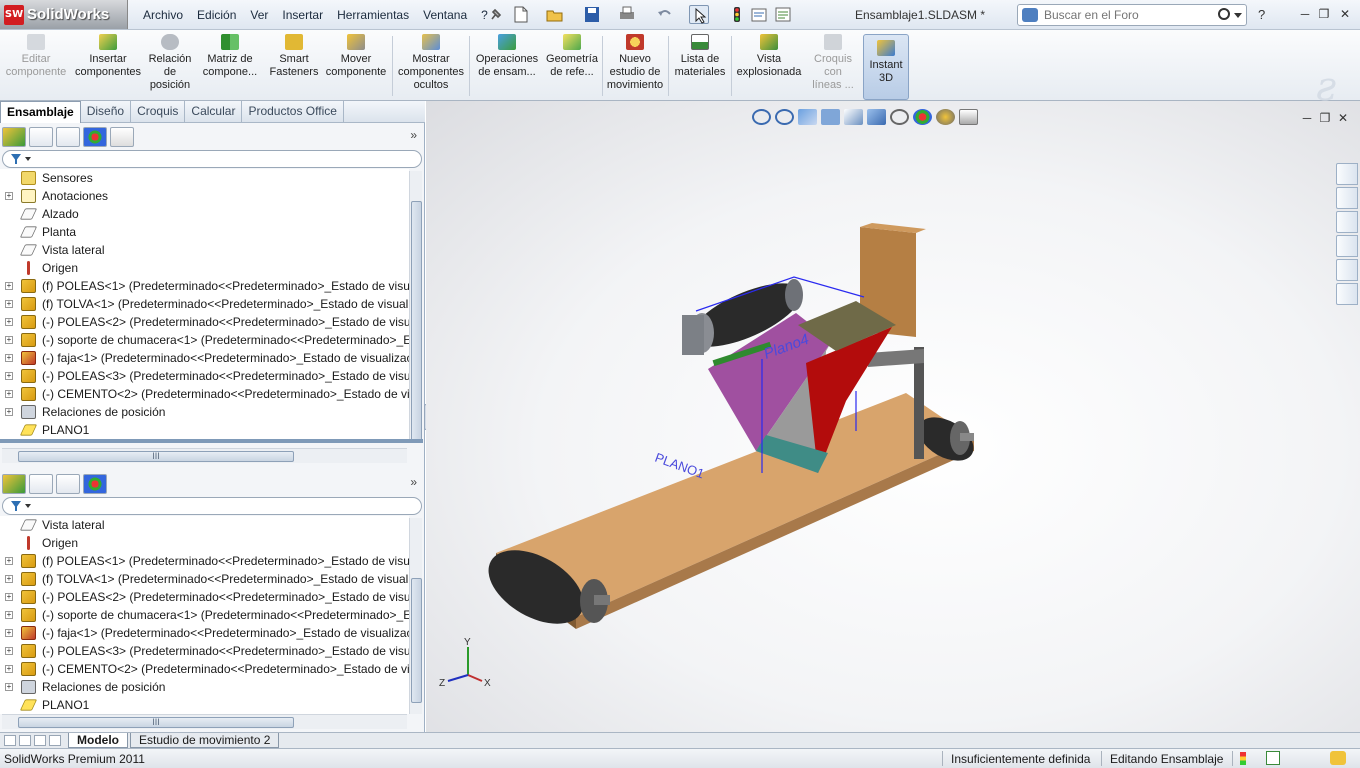  I want to click on filter-bar-bottom, so click(212, 506).